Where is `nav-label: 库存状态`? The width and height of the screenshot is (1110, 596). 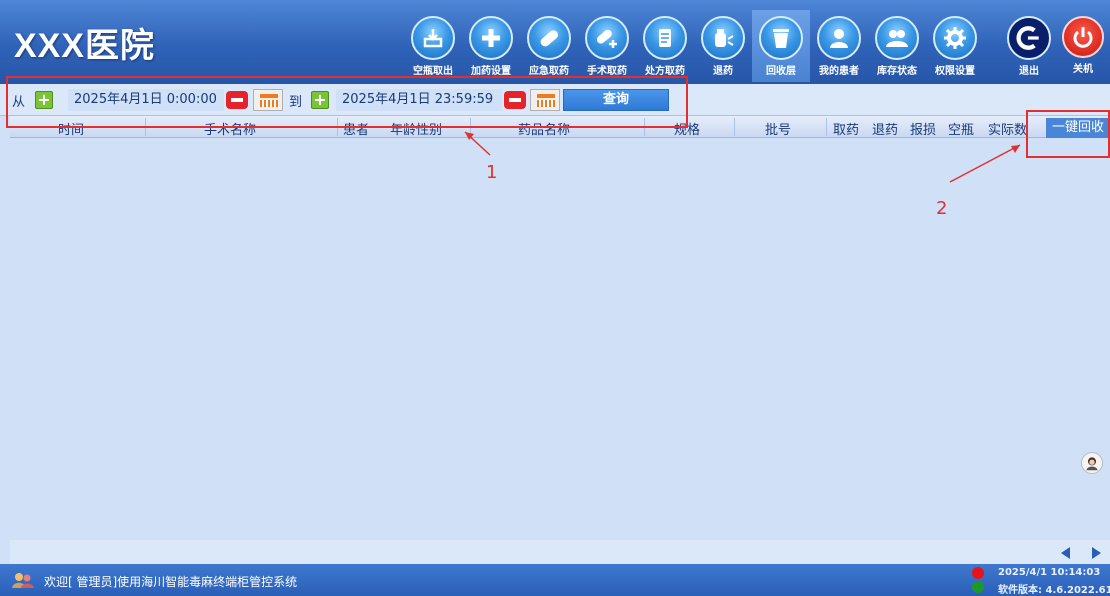
nav-label: 库存状态 is located at coordinates (897, 71).